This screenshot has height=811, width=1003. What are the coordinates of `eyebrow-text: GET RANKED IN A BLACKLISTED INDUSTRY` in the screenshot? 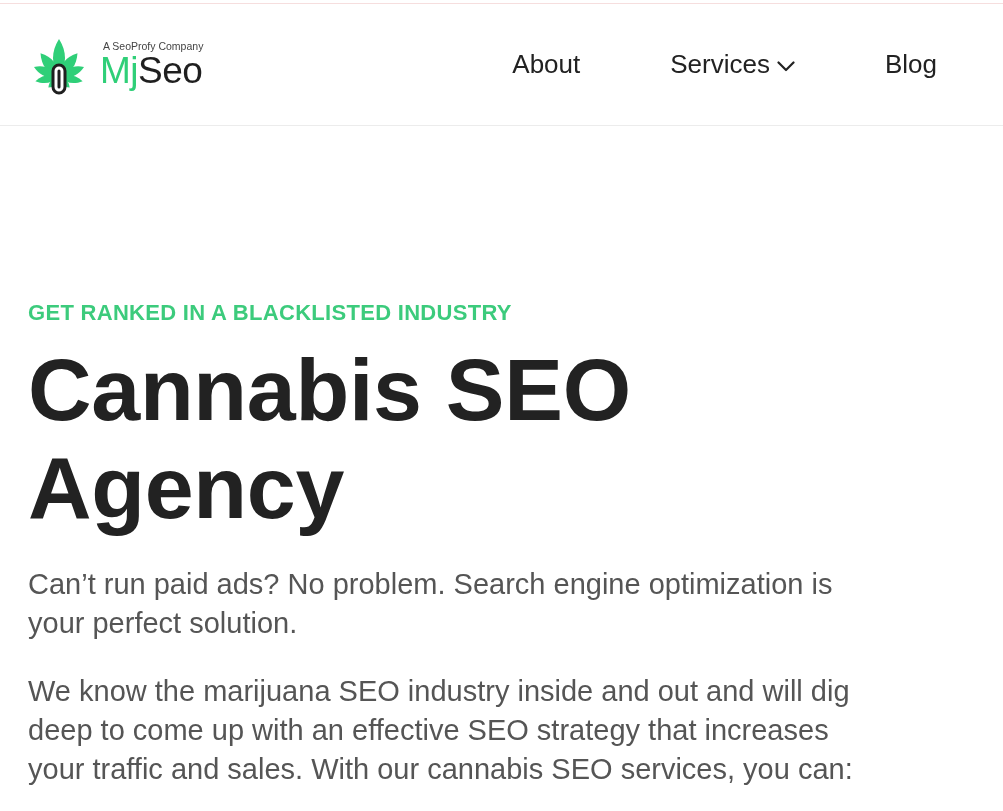 It's located at (270, 313).